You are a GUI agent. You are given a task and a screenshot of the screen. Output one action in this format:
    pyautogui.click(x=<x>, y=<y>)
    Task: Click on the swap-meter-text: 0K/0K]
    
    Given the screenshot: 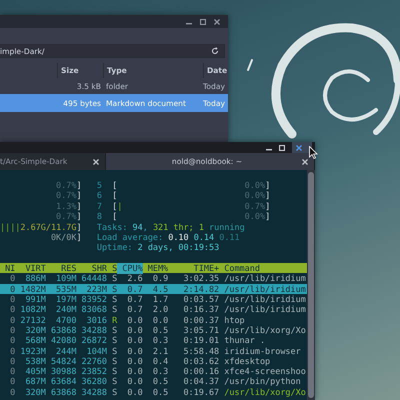 What is the action you would take?
    pyautogui.click(x=66, y=237)
    